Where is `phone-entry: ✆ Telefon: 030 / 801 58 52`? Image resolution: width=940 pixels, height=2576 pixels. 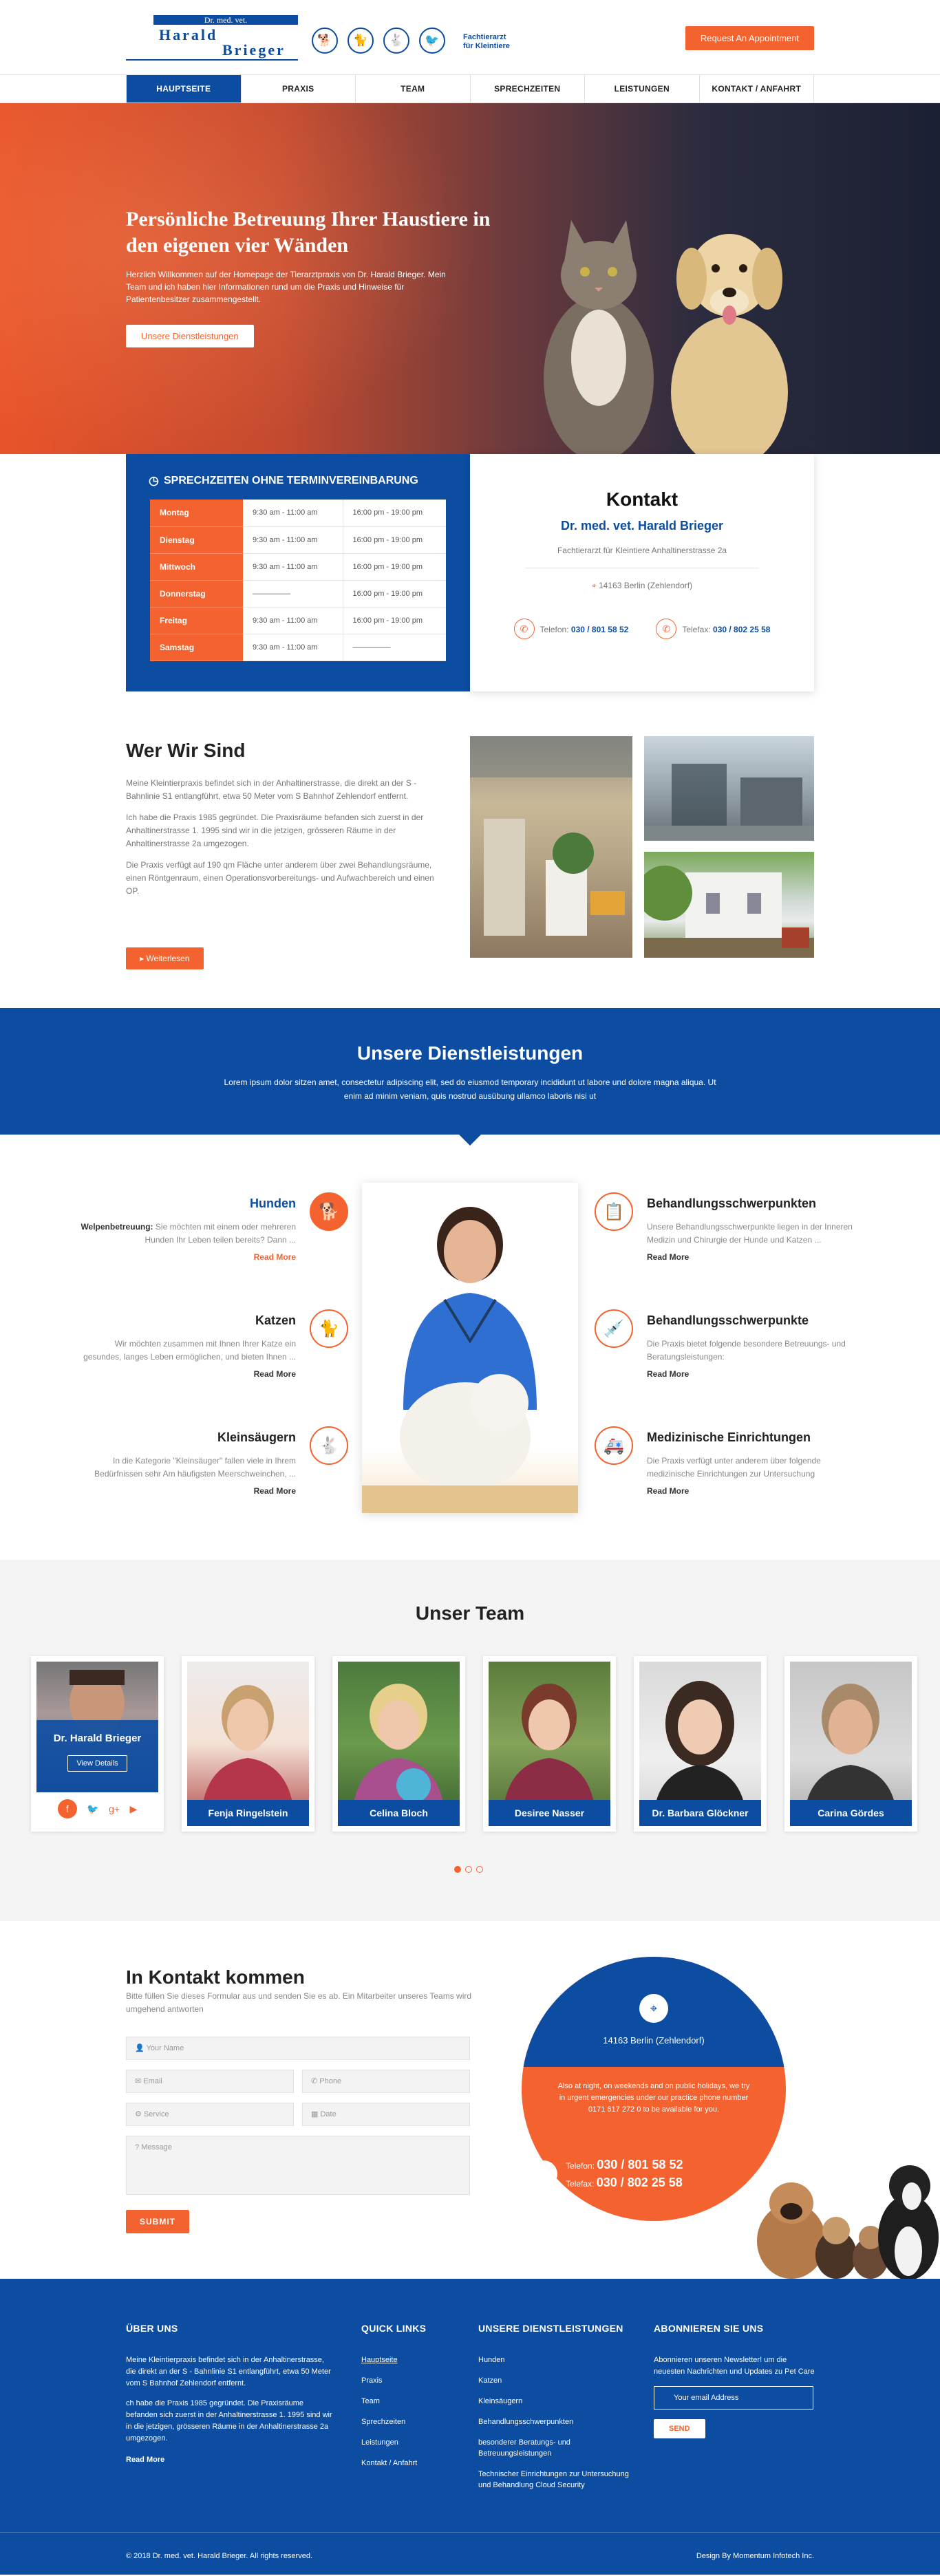
phone-entry: ✆ Telefon: 030 / 801 58 52 is located at coordinates (571, 629).